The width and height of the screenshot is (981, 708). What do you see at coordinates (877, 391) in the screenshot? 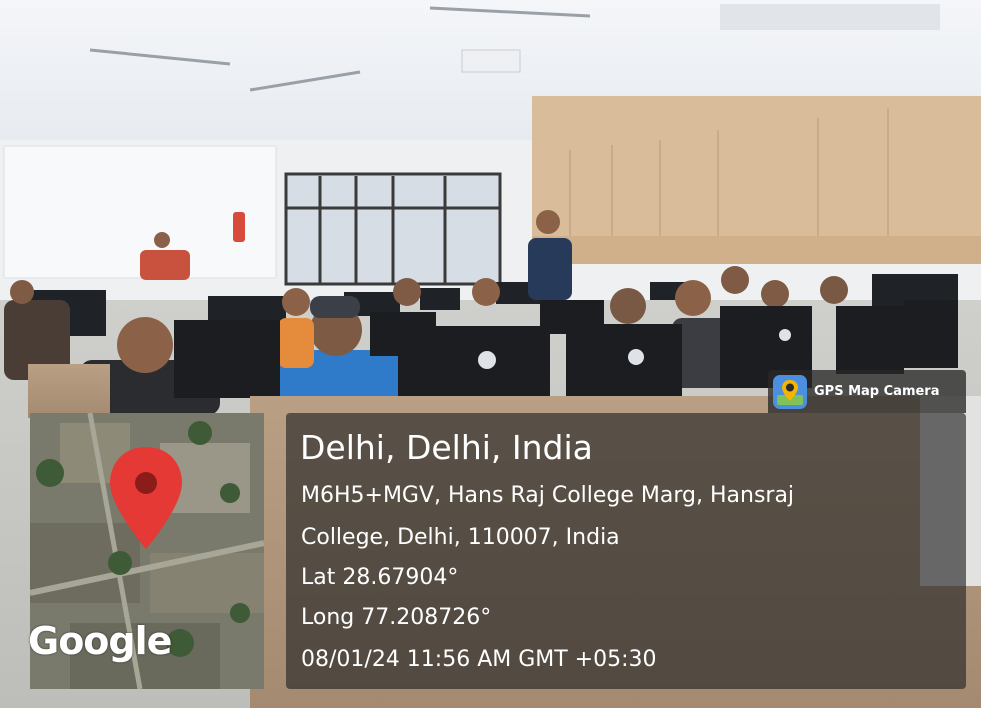
I see `app-name-label: GPS Map Camera` at bounding box center [877, 391].